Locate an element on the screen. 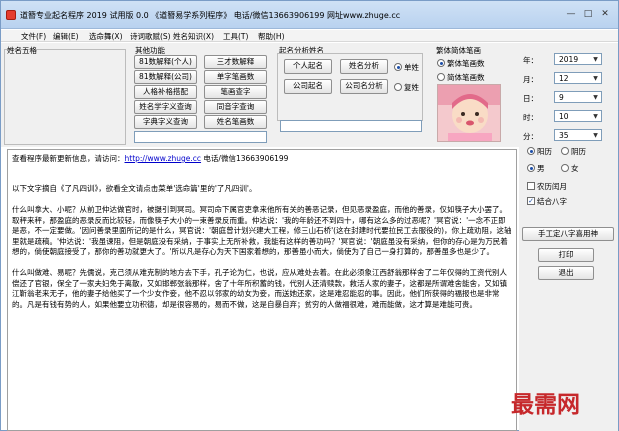  btn-81-personal: 81数解释(个人) is located at coordinates (165, 62).